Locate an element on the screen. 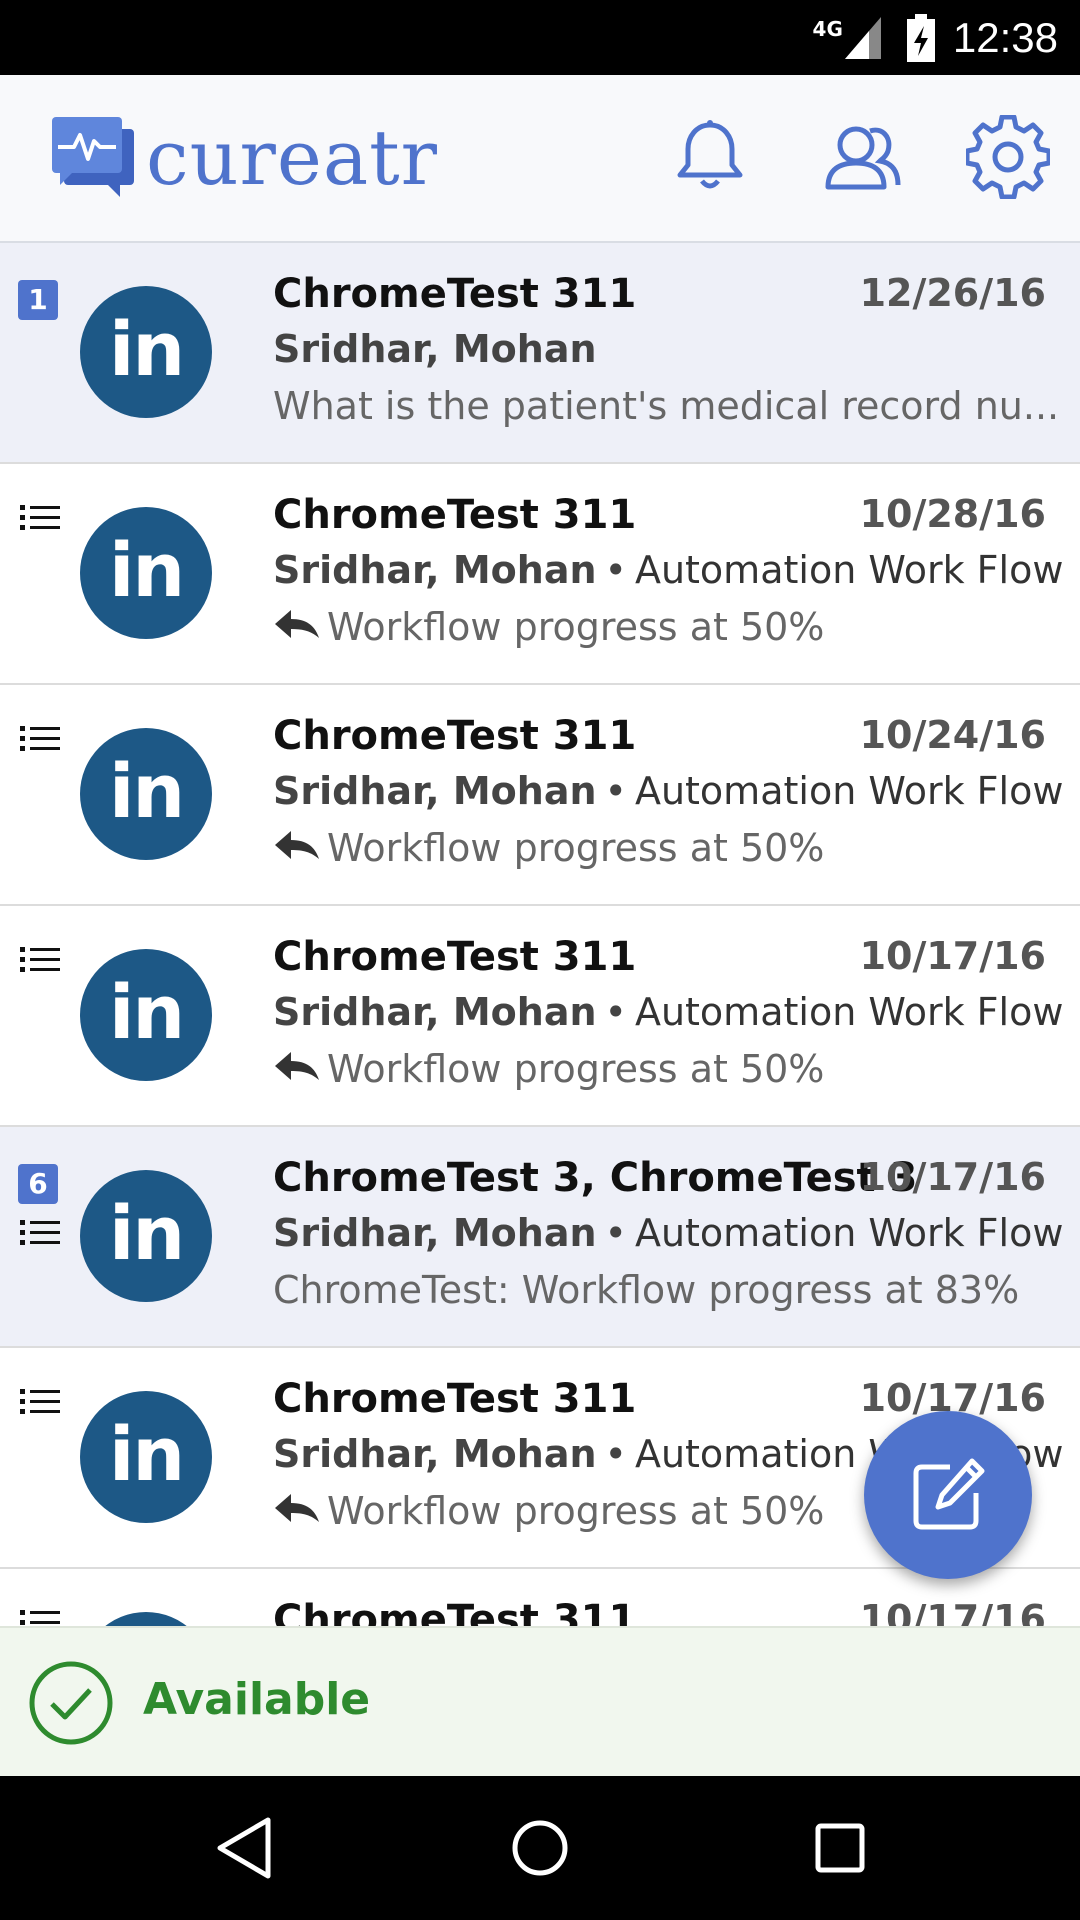  navigation-bar is located at coordinates (540, 1848).